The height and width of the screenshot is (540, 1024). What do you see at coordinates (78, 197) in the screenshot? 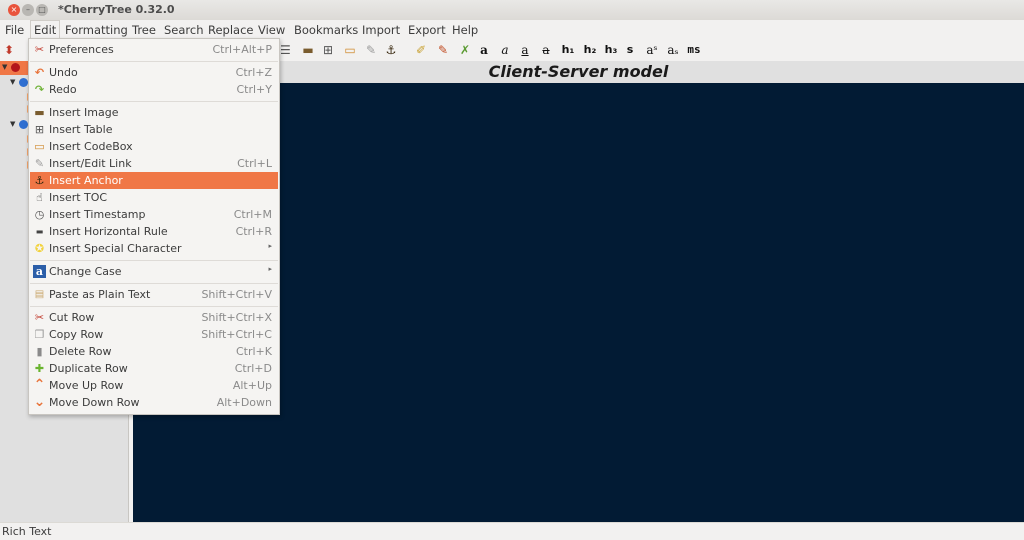
I see `menu-item-label: Insert TOC` at bounding box center [78, 197].